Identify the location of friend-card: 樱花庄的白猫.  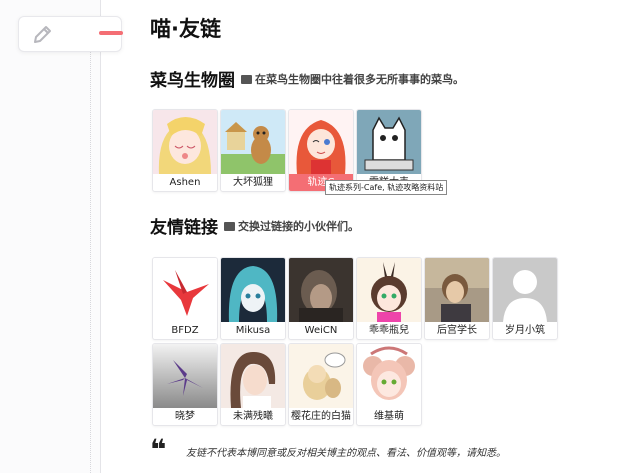
(321, 384).